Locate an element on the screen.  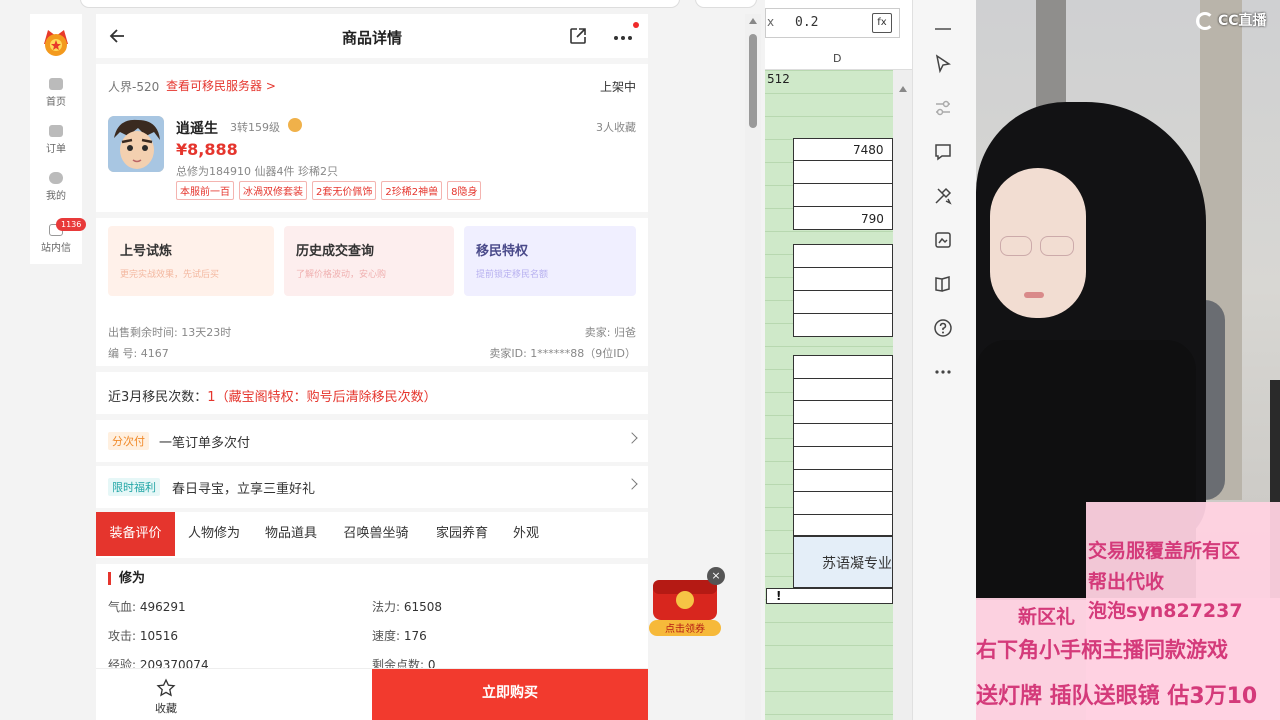
page-header: 商品详情 is located at coordinates (372, 36).